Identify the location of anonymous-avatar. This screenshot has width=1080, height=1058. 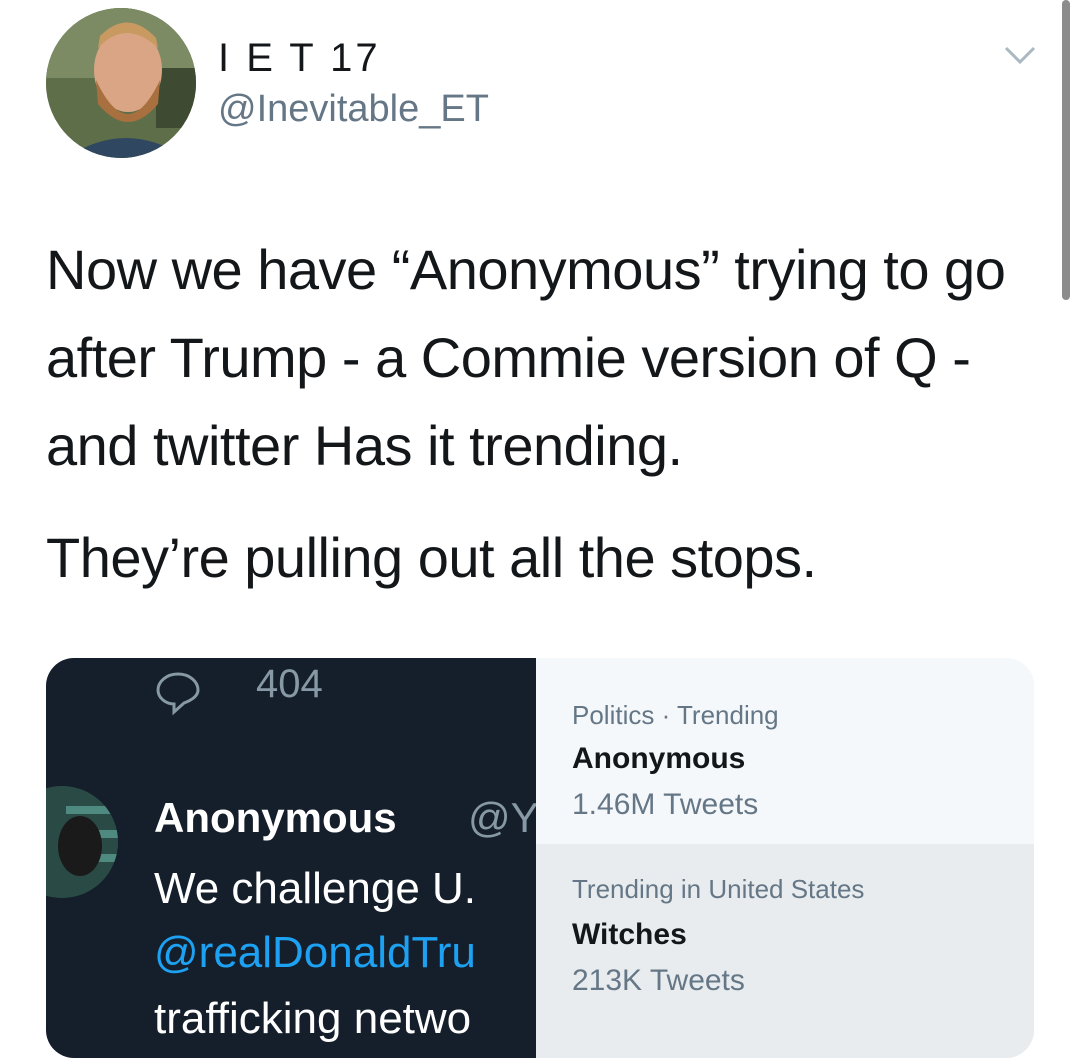
(82, 842).